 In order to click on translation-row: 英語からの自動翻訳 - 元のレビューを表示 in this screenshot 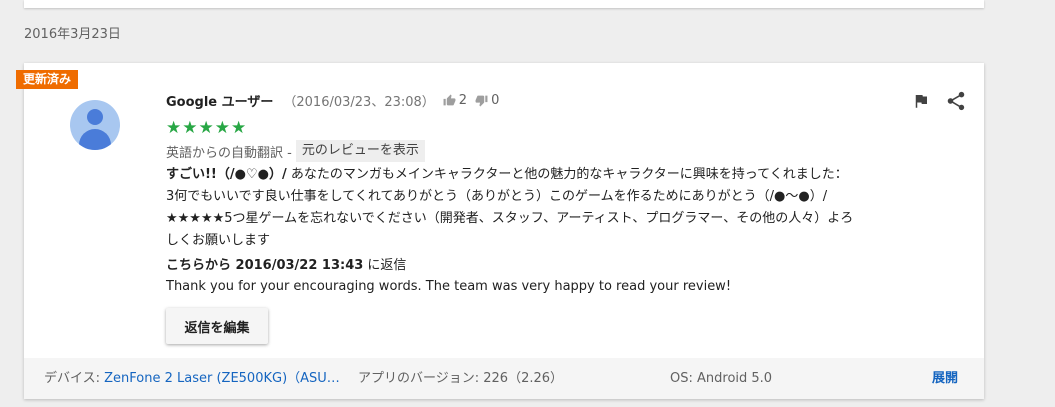, I will do `click(295, 151)`.